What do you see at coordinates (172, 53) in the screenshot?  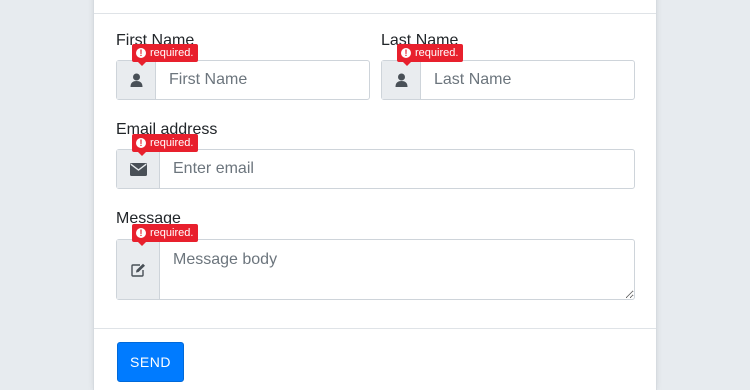 I see `first-name-error-text: required.` at bounding box center [172, 53].